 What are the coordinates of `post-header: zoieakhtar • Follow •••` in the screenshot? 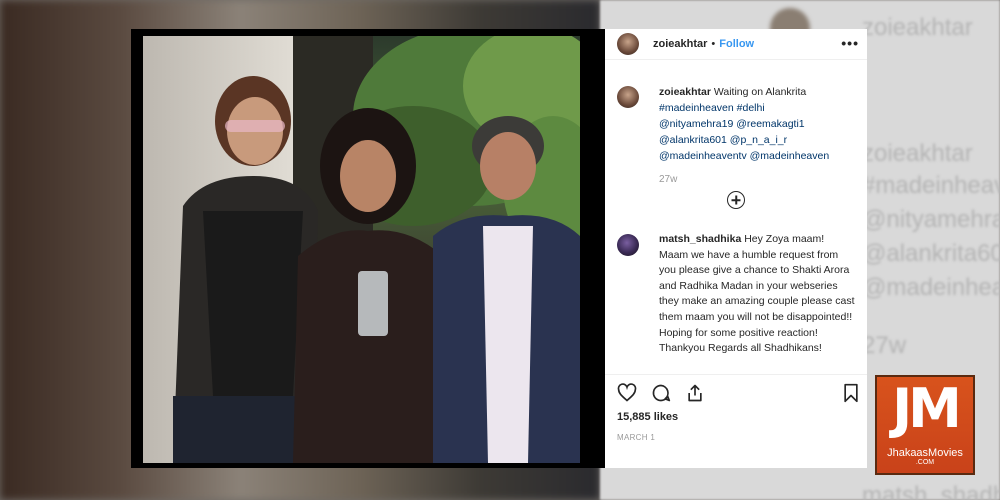 It's located at (736, 44).